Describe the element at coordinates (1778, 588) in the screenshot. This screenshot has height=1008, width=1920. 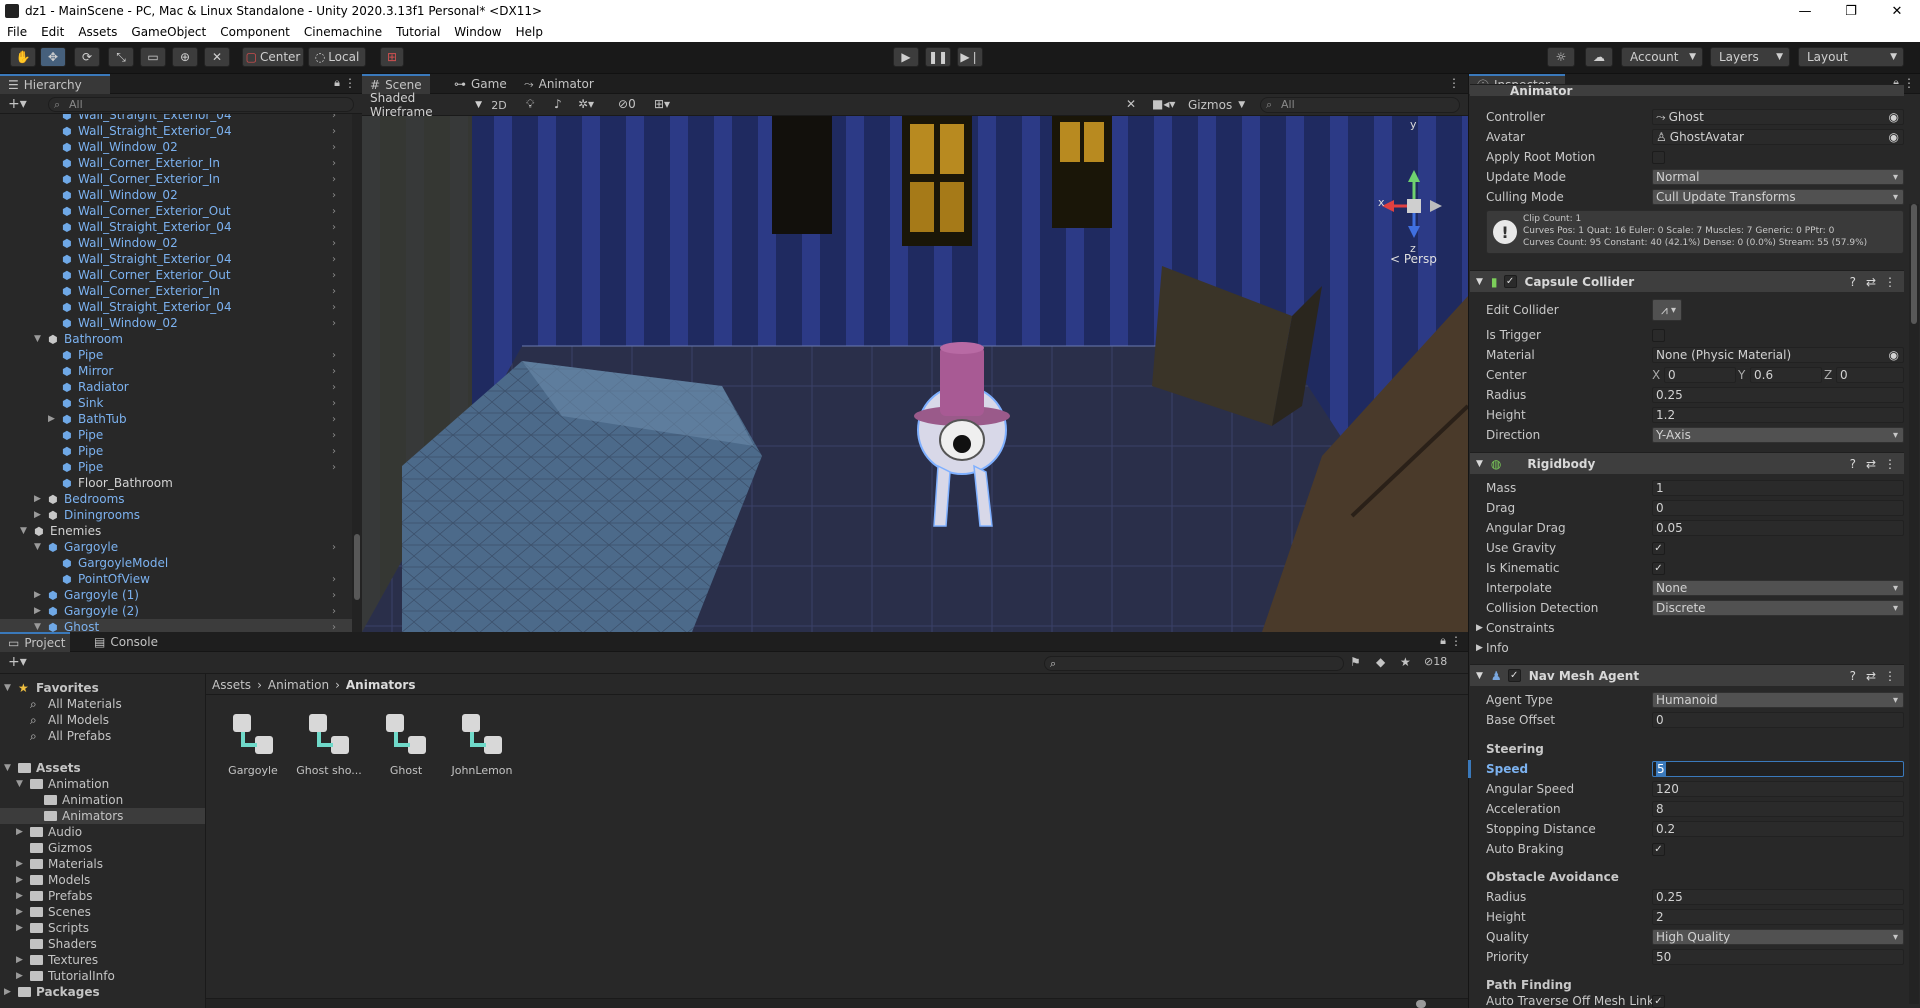
I see `interpolate-dropdown: None` at that location.